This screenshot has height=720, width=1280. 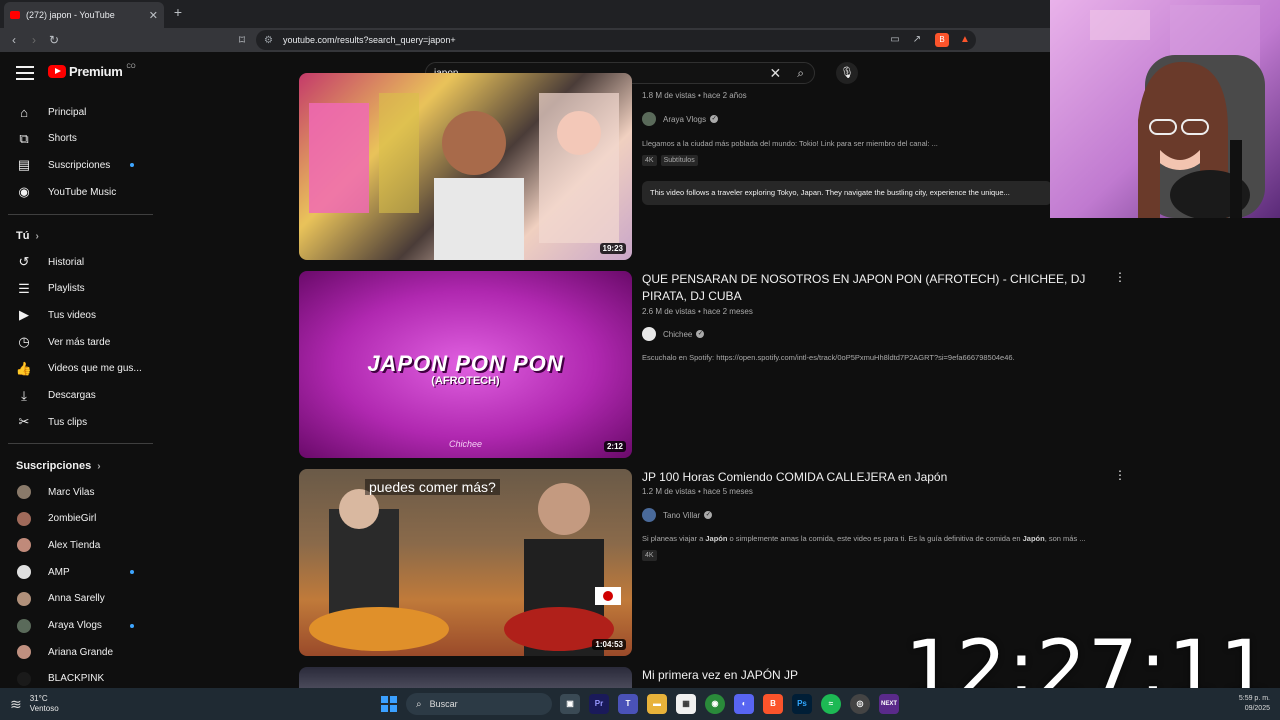 What do you see at coordinates (465, 444) in the screenshot?
I see `thumbnail-credit: Chichee` at bounding box center [465, 444].